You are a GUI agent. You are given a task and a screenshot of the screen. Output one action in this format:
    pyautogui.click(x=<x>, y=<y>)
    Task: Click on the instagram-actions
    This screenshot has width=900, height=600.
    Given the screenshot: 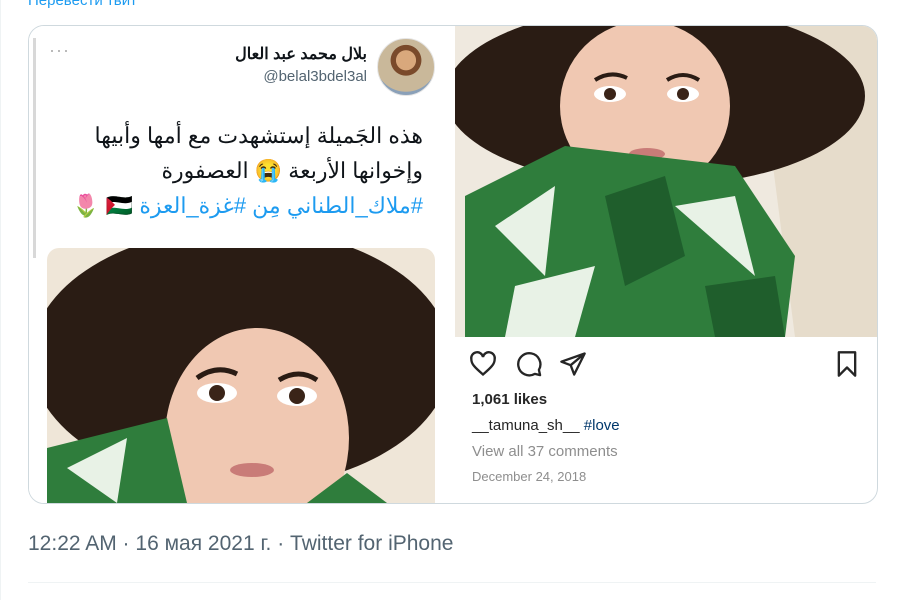 What is the action you would take?
    pyautogui.click(x=665, y=365)
    